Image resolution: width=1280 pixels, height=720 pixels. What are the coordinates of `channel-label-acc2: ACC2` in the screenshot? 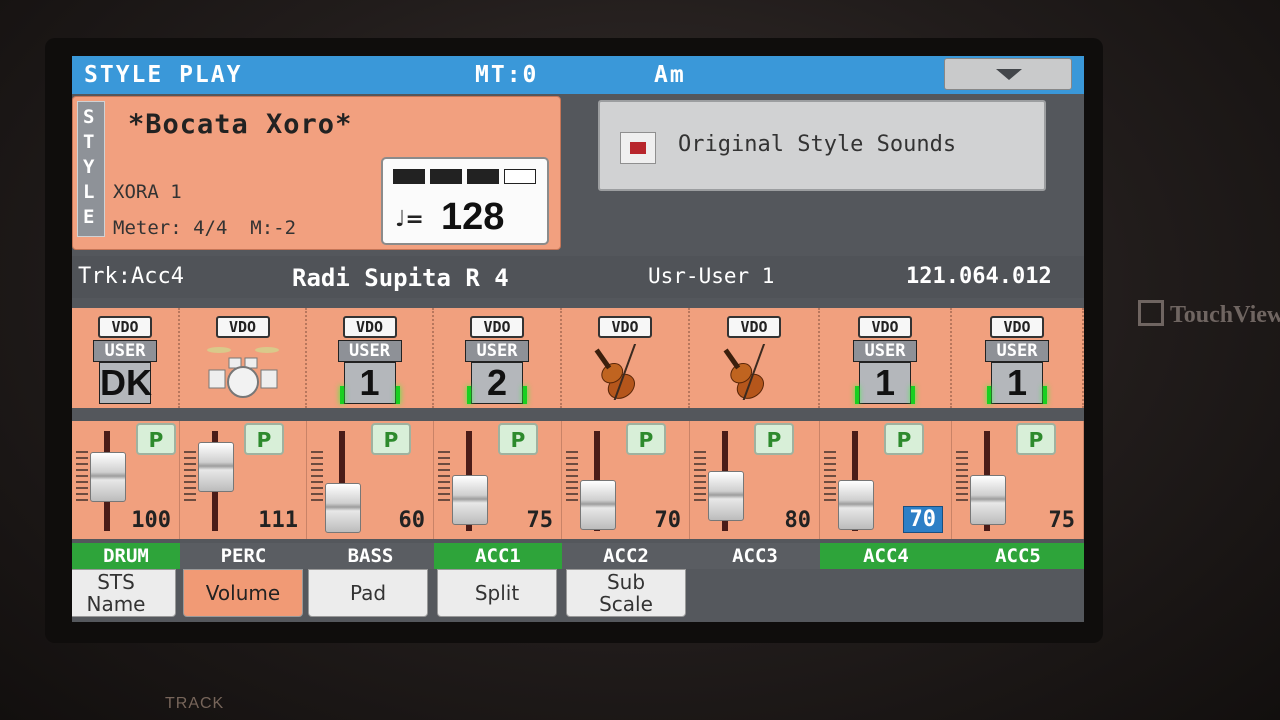 It's located at (626, 556).